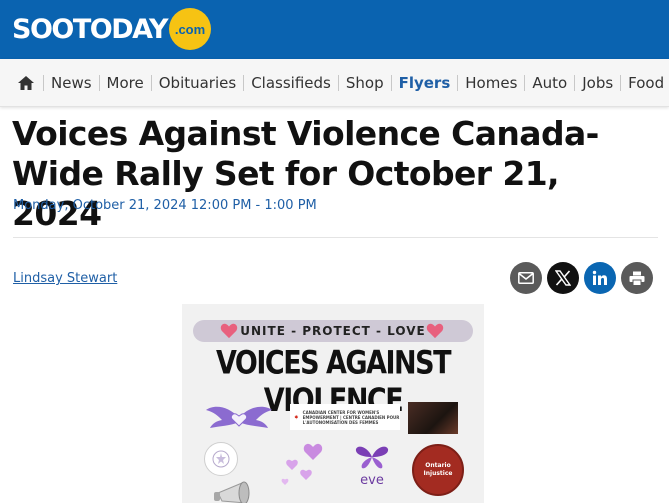  Describe the element at coordinates (433, 418) in the screenshot. I see `portrait-photo` at that location.